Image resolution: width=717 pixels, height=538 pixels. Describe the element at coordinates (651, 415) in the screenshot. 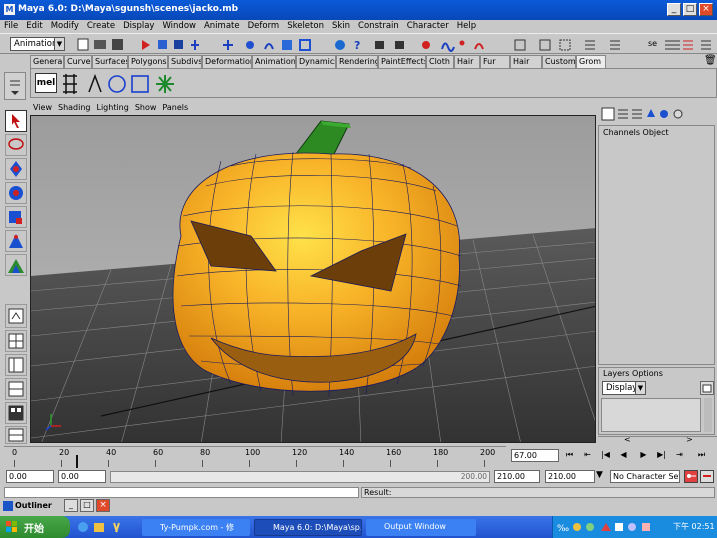

I see `layer-list` at that location.